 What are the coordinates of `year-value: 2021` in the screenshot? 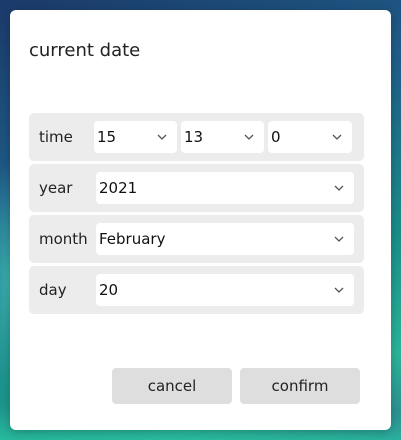 It's located at (118, 188).